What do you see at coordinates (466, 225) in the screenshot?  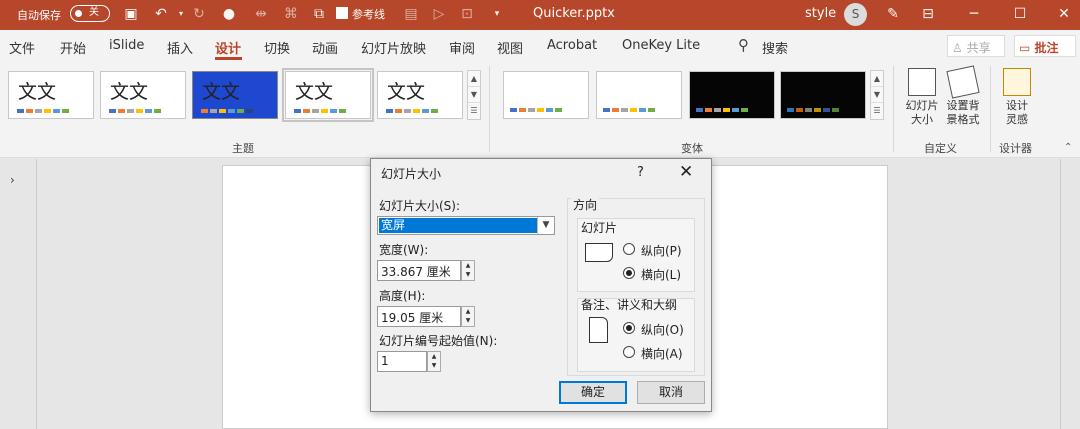 I see `slide-size-select: 宽屏 ▼` at bounding box center [466, 225].